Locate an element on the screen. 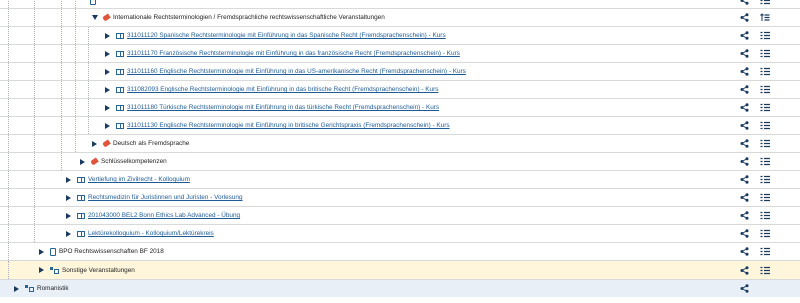  tree-row: Sonstige Veranstaltungen is located at coordinates (400, 269).